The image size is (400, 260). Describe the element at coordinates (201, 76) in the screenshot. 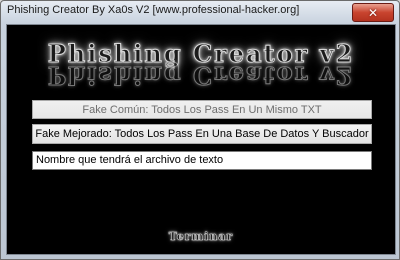

I see `logo-reflection: Phishing Creator v2` at that location.